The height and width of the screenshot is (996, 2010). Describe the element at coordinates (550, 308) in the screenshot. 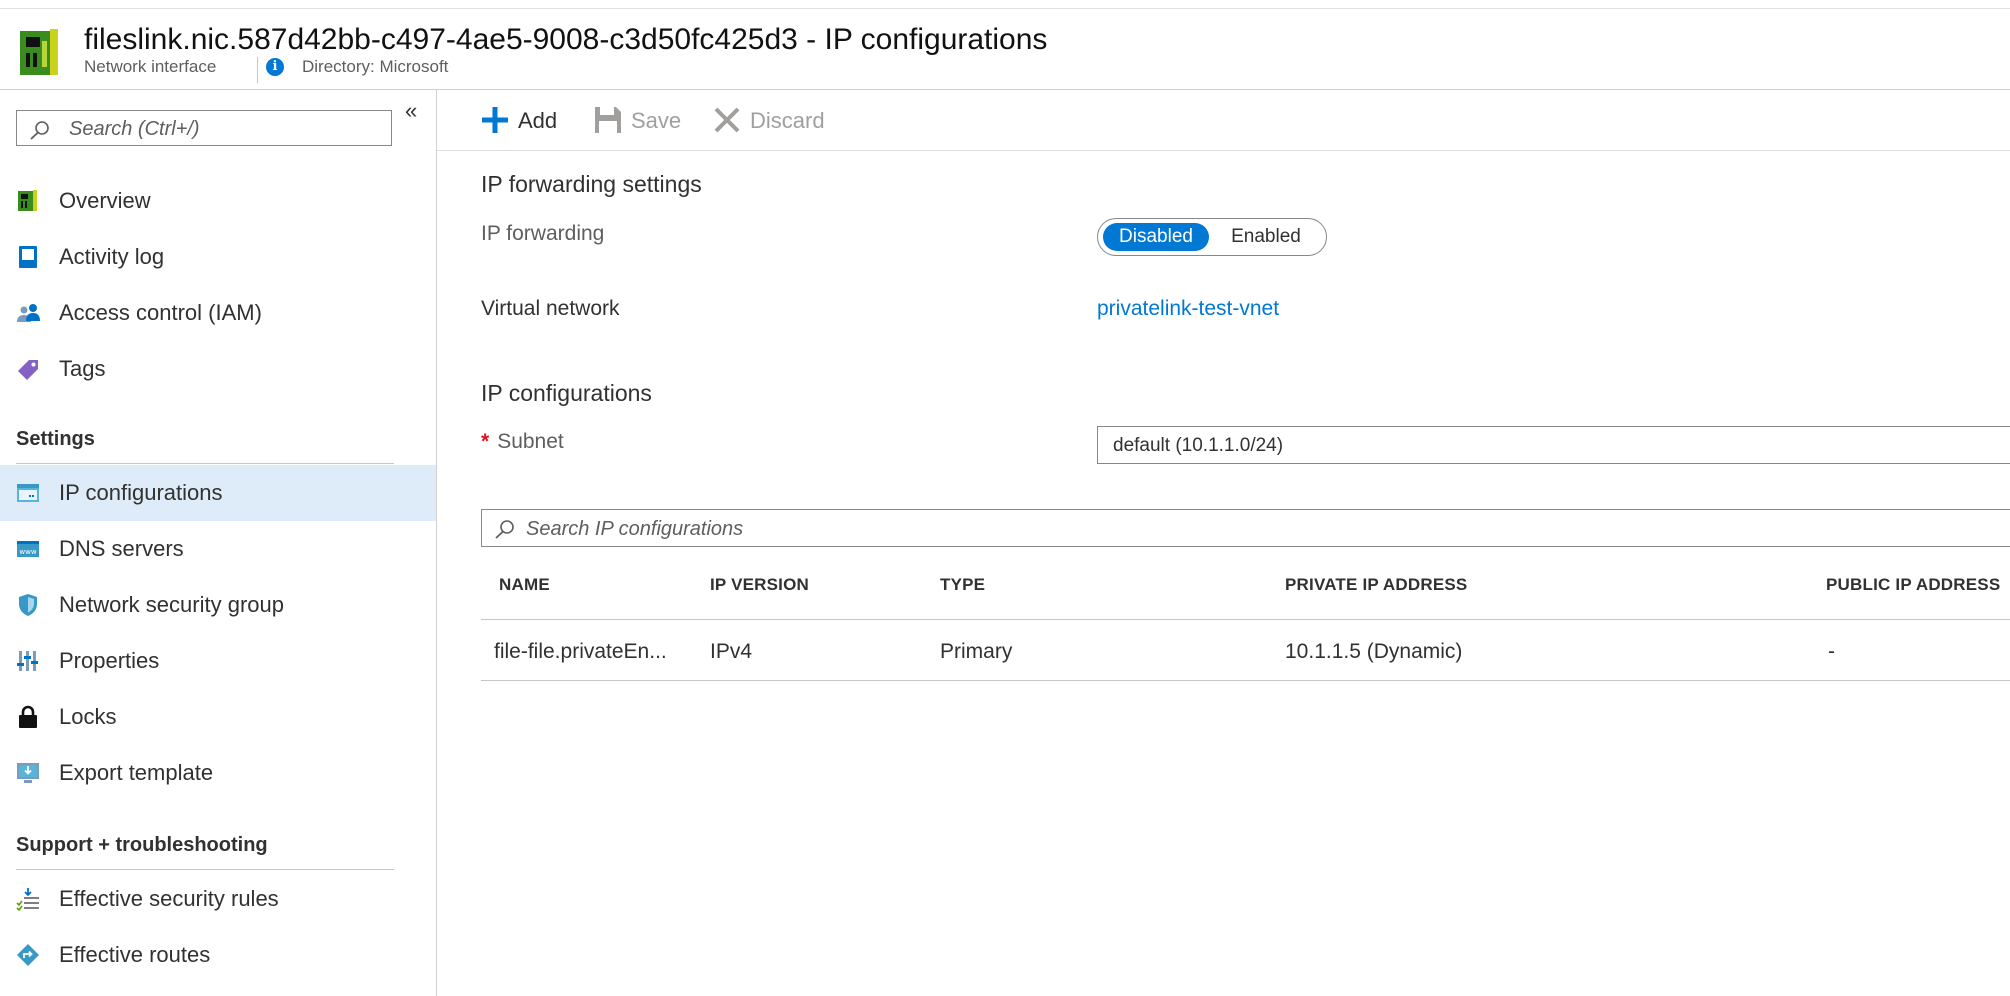

I see `virtual-network-label: Virtual network` at that location.